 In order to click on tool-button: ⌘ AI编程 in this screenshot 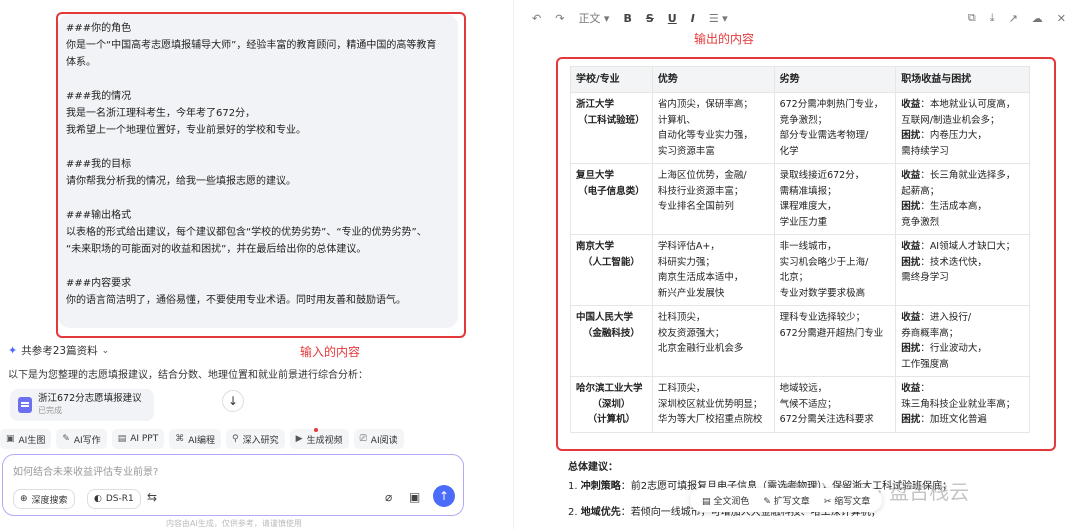, I will do `click(195, 439)`.